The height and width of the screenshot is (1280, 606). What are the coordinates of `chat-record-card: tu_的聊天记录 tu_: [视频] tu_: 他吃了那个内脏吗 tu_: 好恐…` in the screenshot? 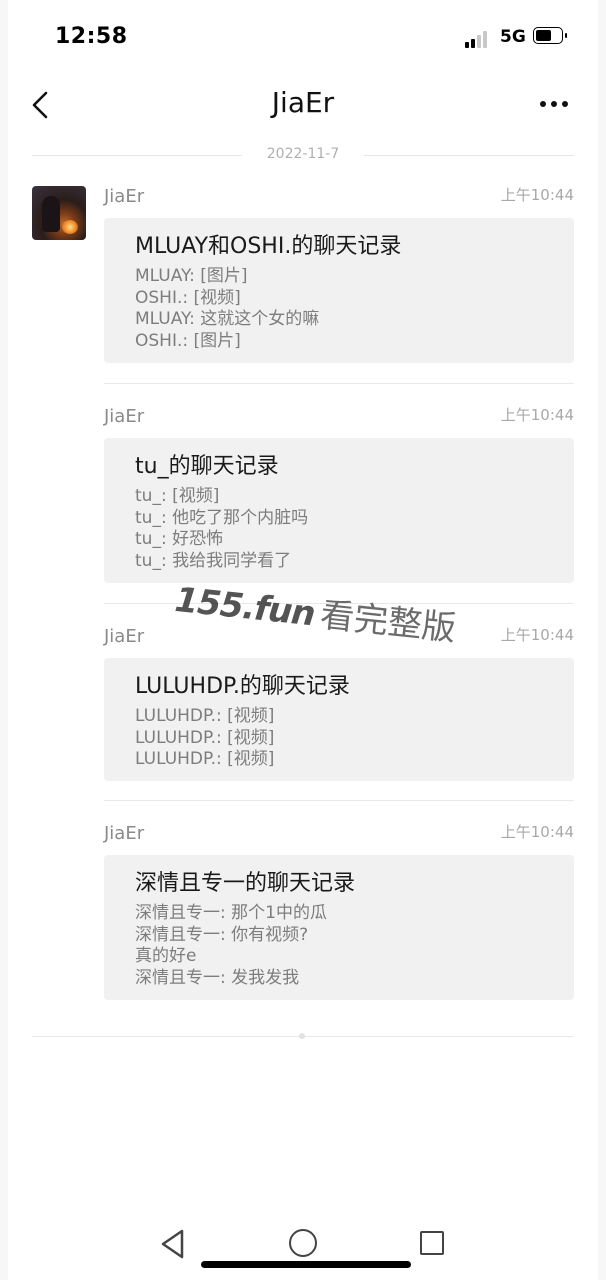 It's located at (339, 510).